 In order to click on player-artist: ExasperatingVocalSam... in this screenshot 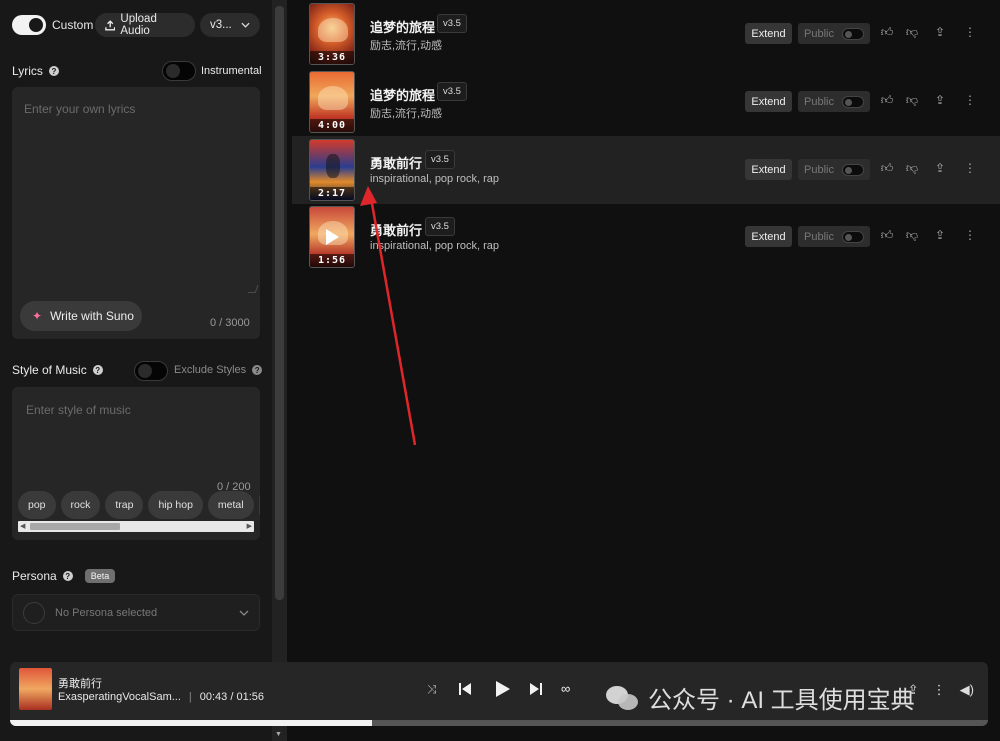, I will do `click(119, 697)`.